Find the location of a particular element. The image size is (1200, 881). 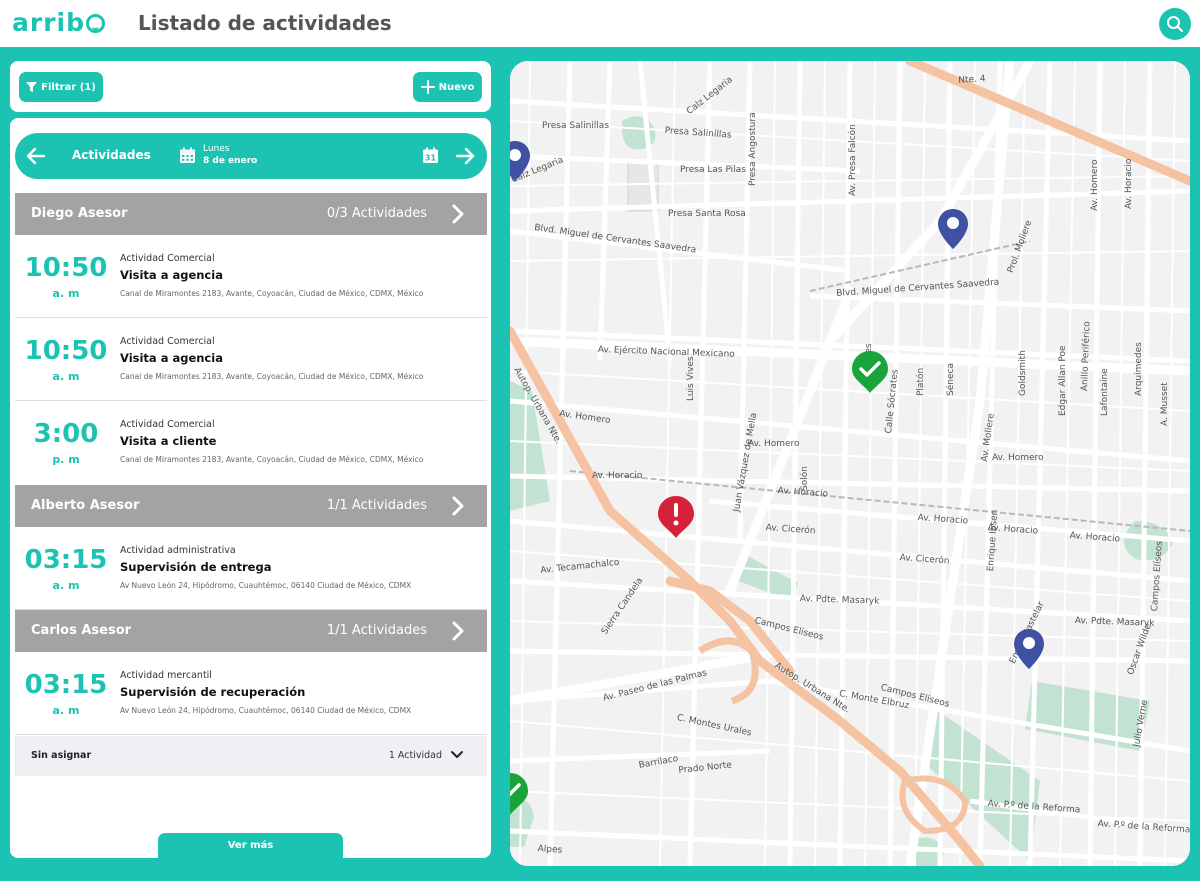

activity-time: 3:00 is located at coordinates (66, 434).